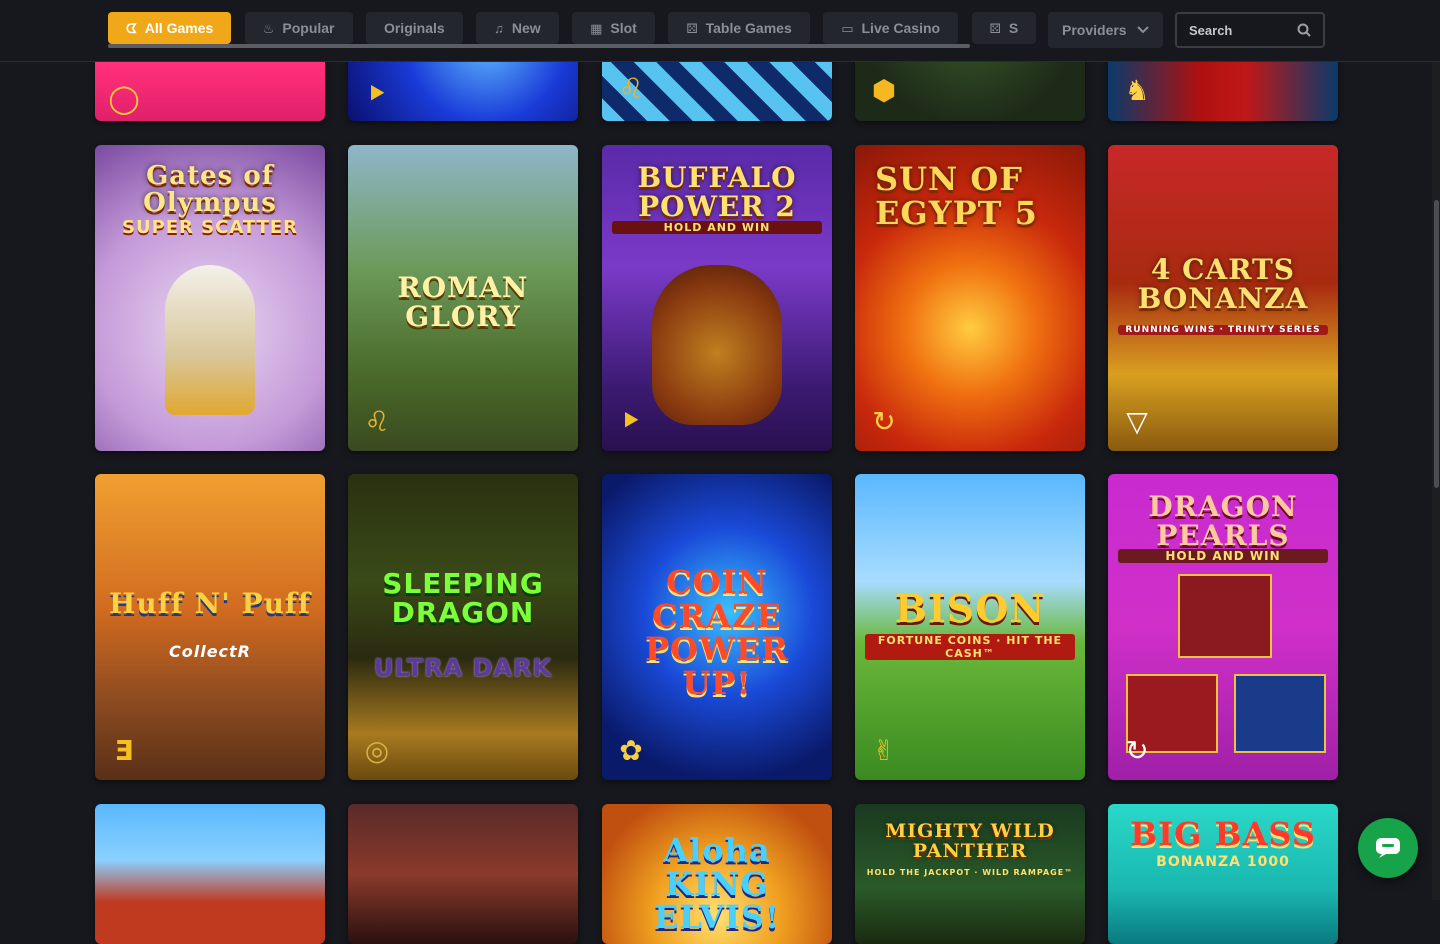 The height and width of the screenshot is (944, 1440). What do you see at coordinates (970, 647) in the screenshot?
I see `game-subtitle: FORTUNE COINS · HIT THE CASH™` at bounding box center [970, 647].